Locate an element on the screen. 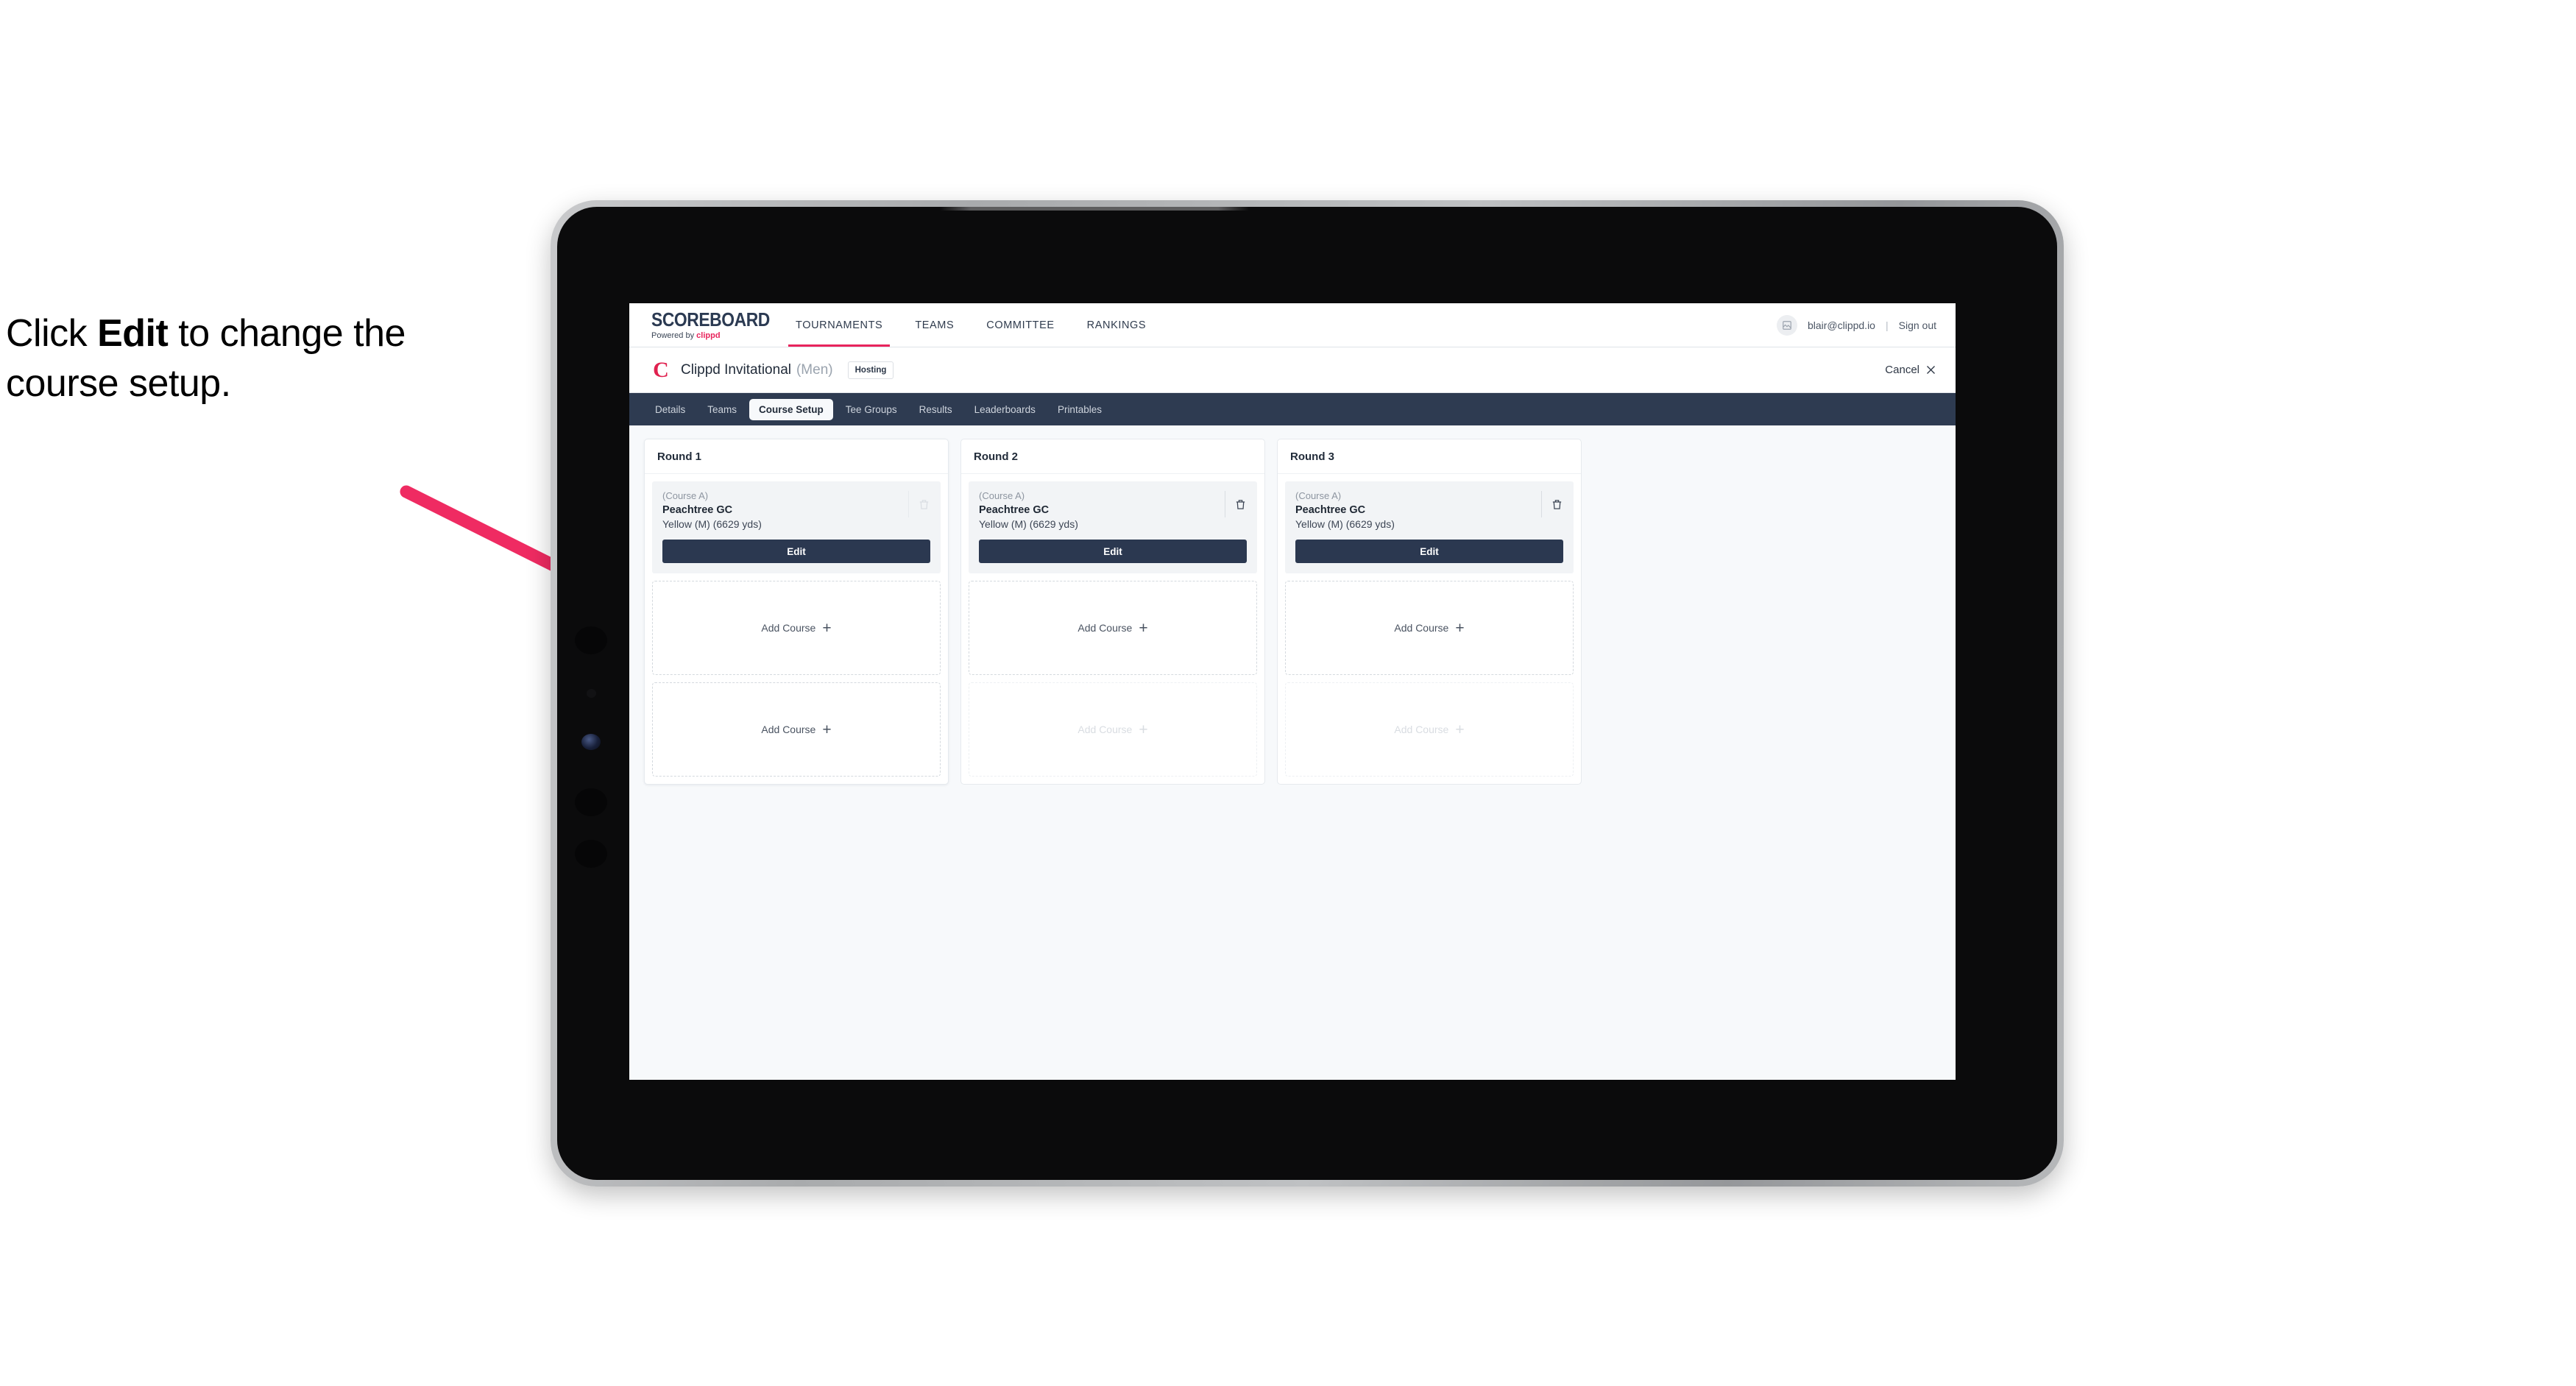  tournament-gender: (Men) is located at coordinates (814, 369).